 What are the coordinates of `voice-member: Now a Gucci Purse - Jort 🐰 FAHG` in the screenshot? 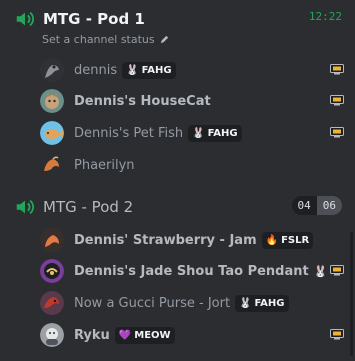 It's located at (194, 303).